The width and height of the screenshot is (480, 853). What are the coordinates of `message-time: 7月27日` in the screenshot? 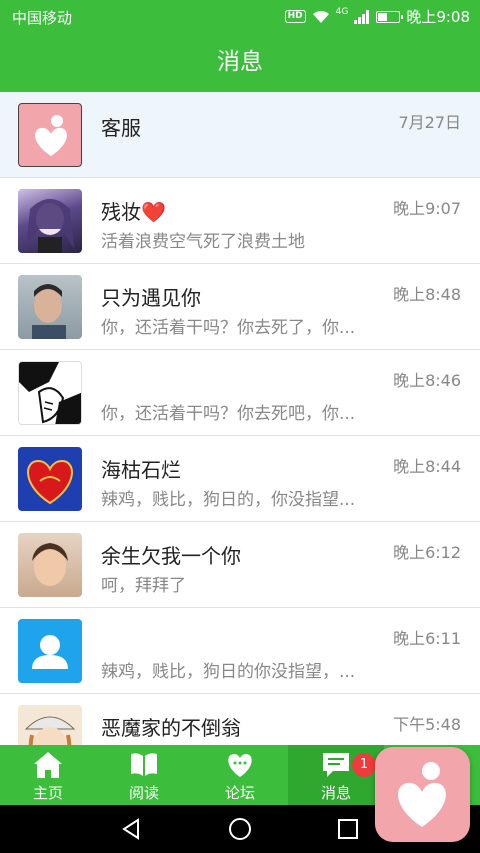 It's located at (429, 122).